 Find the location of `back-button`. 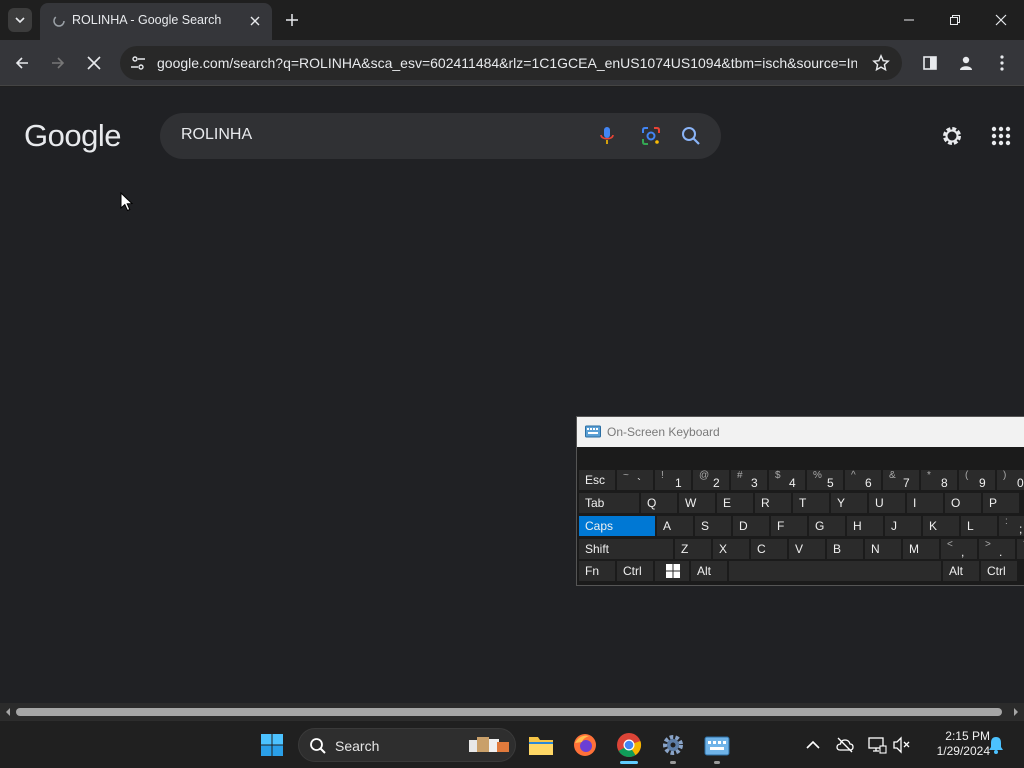

back-button is located at coordinates (22, 63).